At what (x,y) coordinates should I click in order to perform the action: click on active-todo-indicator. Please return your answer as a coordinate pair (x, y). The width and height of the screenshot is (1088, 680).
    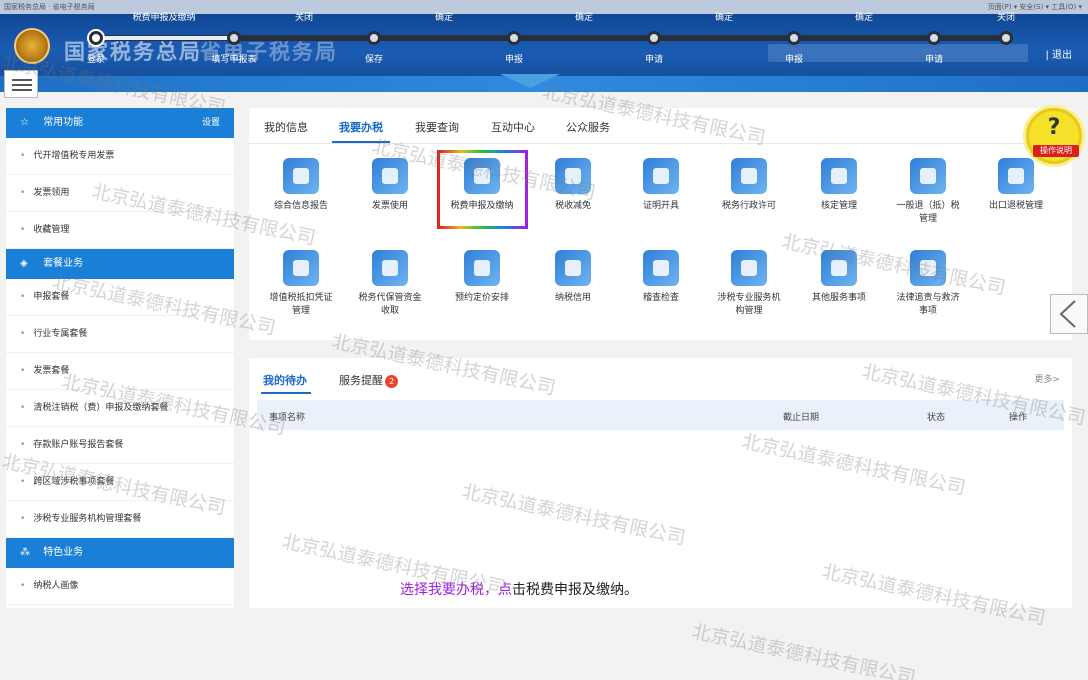
    Looking at the image, I should click on (286, 393).